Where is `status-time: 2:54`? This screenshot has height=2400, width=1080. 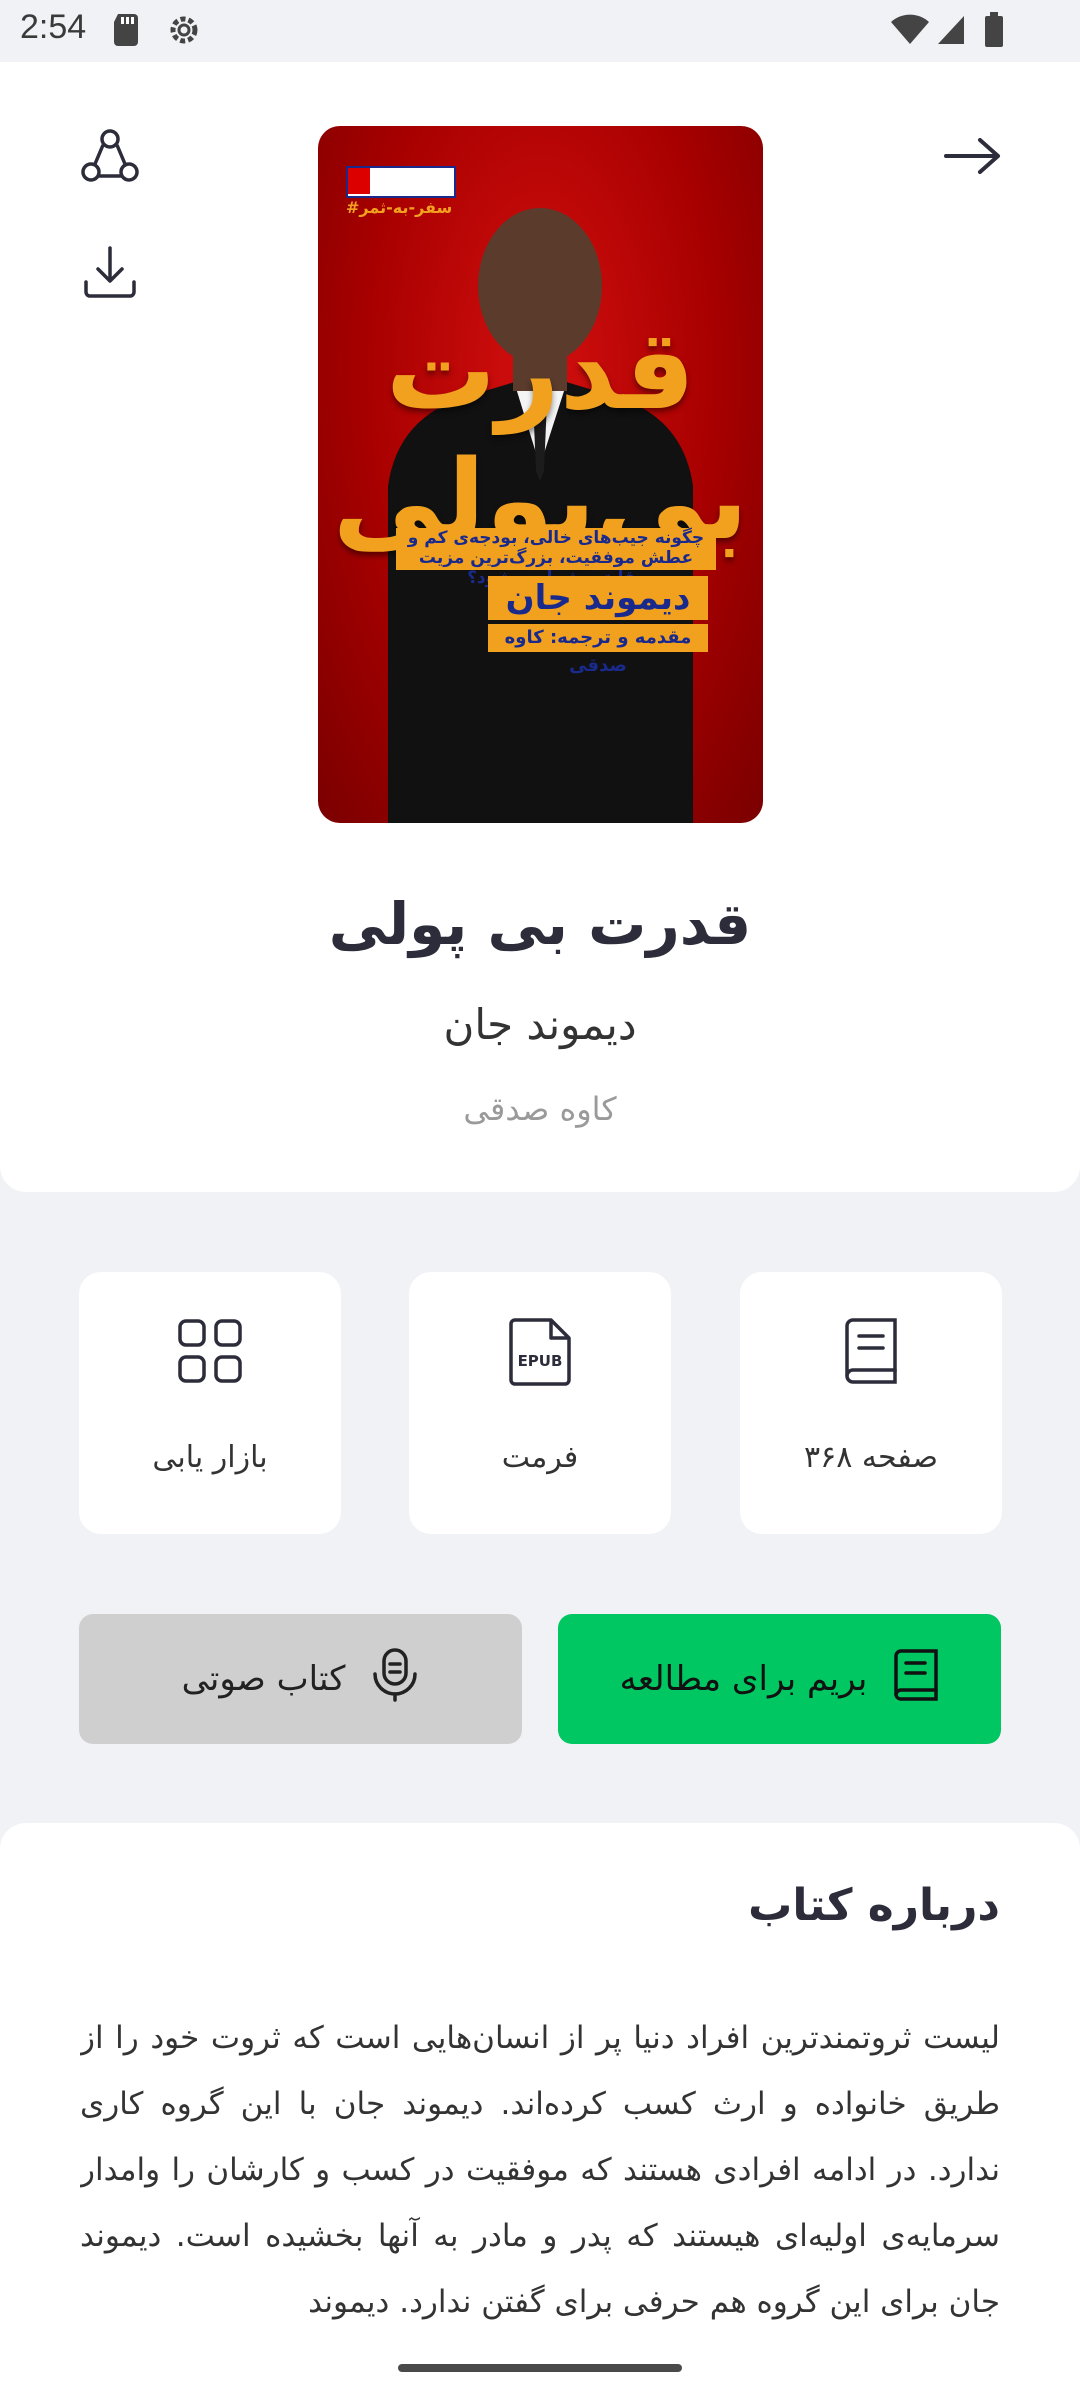
status-time: 2:54 is located at coordinates (53, 27).